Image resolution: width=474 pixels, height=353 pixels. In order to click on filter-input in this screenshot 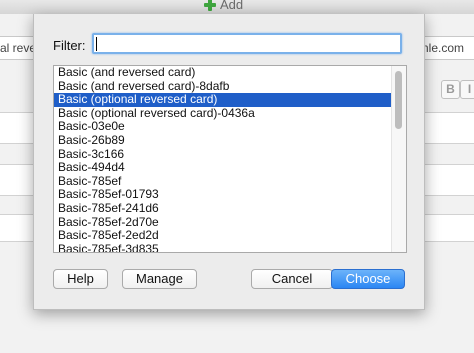, I will do `click(247, 43)`.